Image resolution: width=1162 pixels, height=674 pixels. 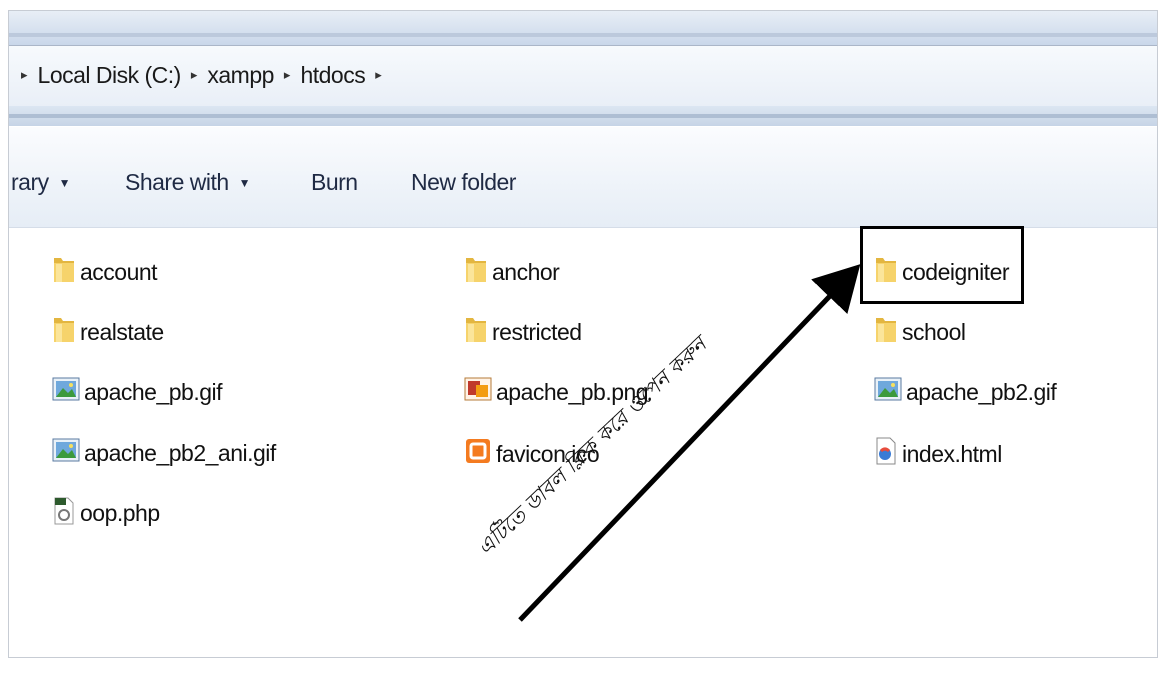 I want to click on breadcrumb: ▸ Local Disk (C:) ▸ xampp ▸ htdocs ▸, so click(x=201, y=75).